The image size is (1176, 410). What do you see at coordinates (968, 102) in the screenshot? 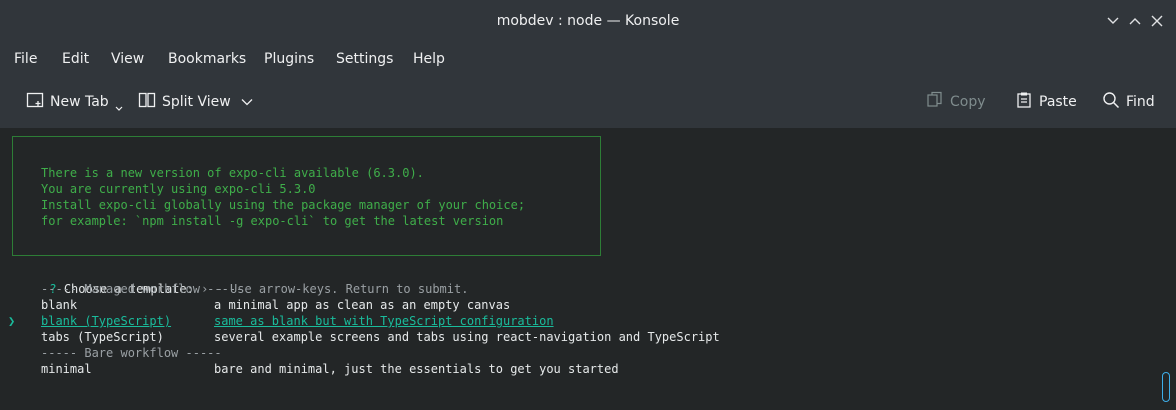
I see `copy-label: Copy` at bounding box center [968, 102].